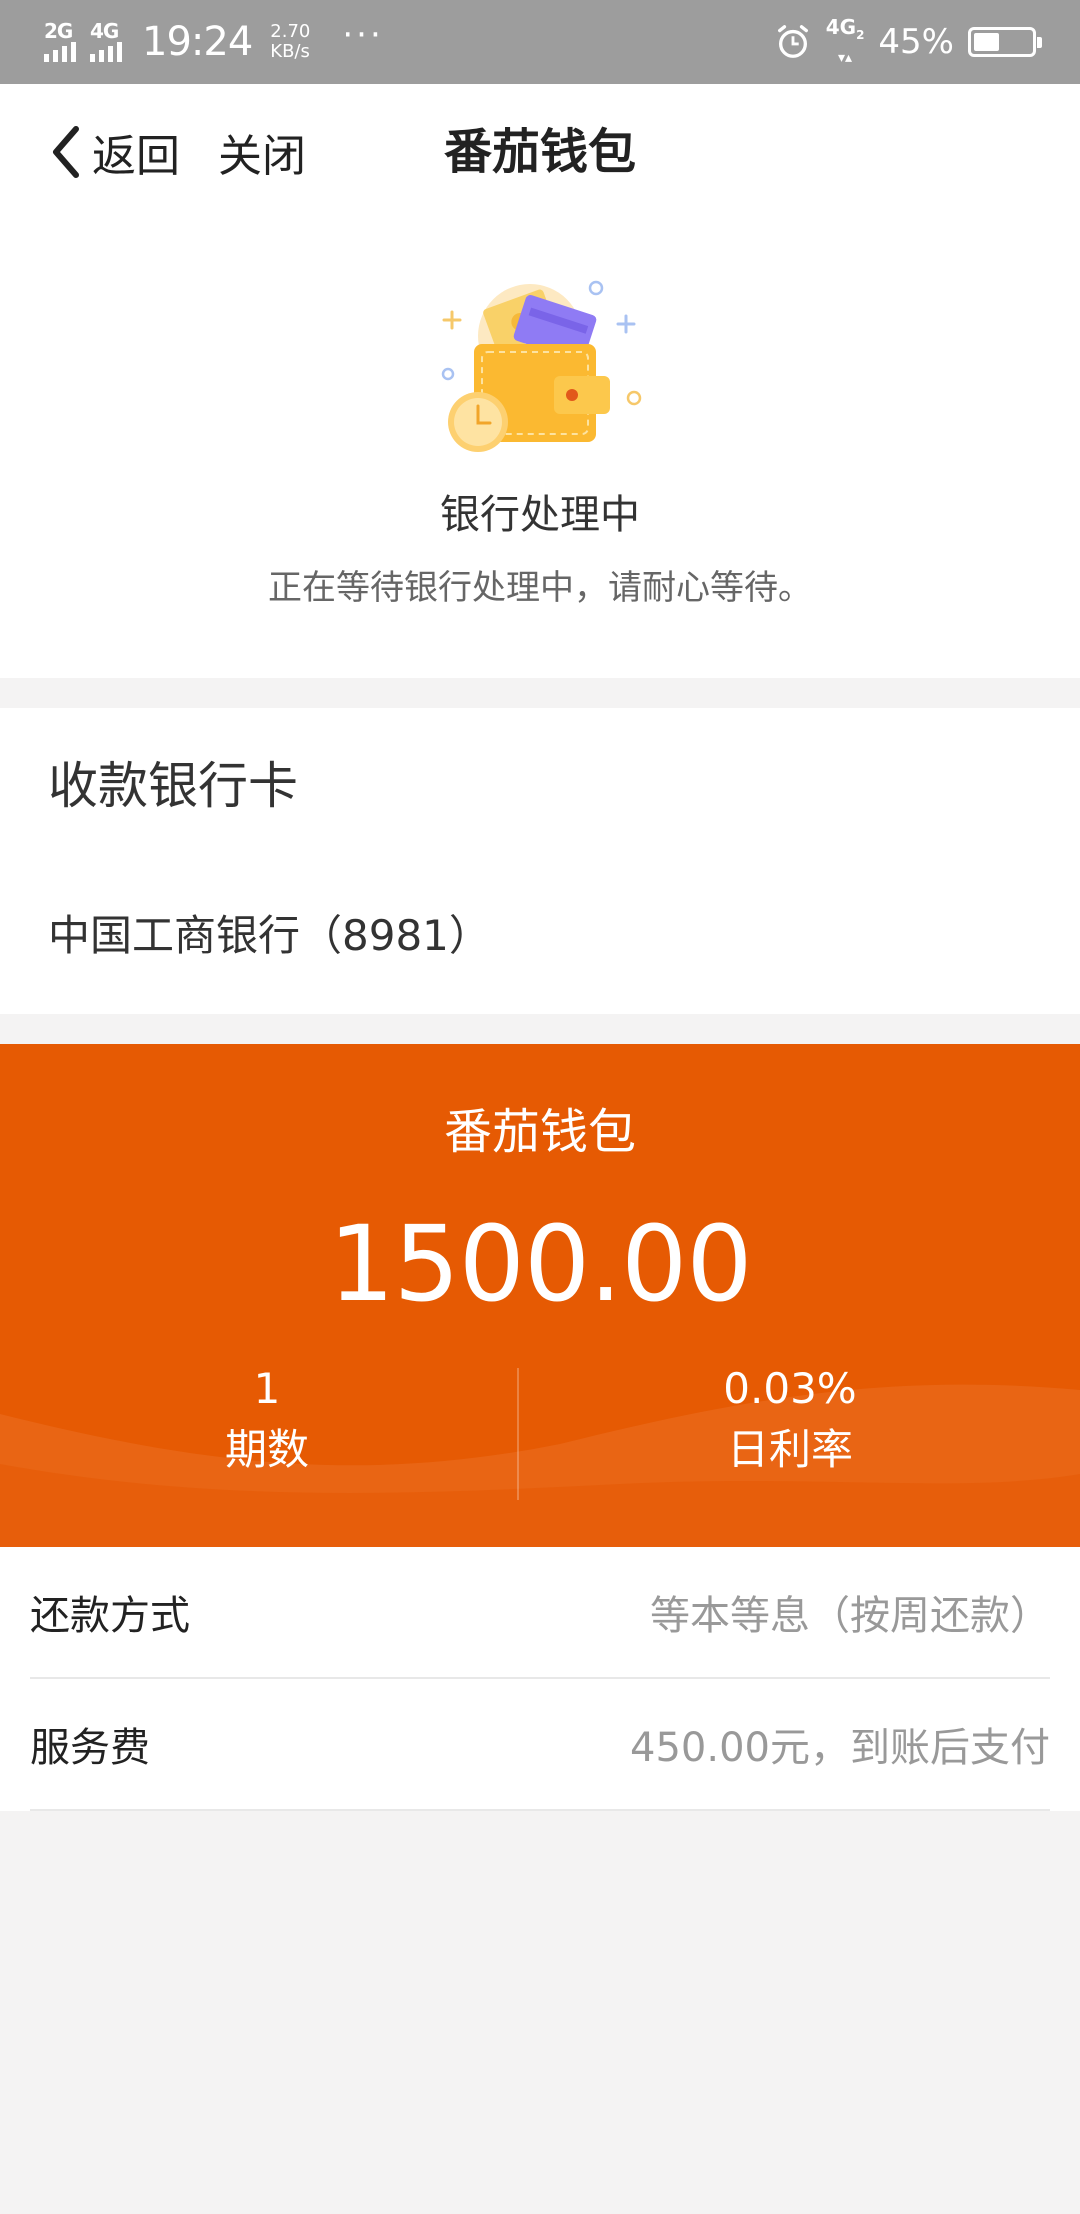  I want to click on network-4g-label: 4G, so click(841, 26).